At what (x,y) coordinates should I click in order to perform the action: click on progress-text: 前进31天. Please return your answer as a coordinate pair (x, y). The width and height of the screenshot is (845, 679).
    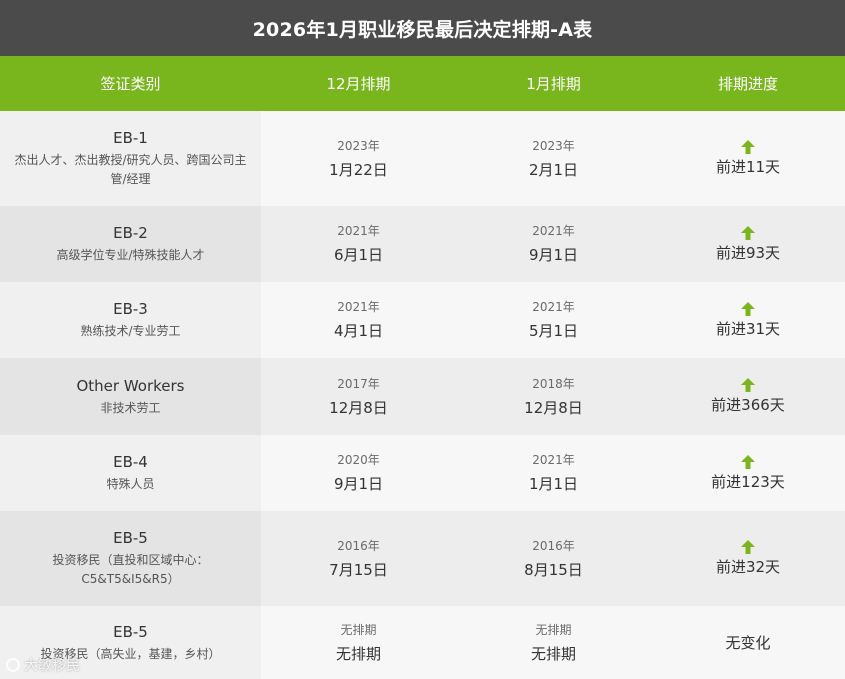
    Looking at the image, I should click on (748, 328).